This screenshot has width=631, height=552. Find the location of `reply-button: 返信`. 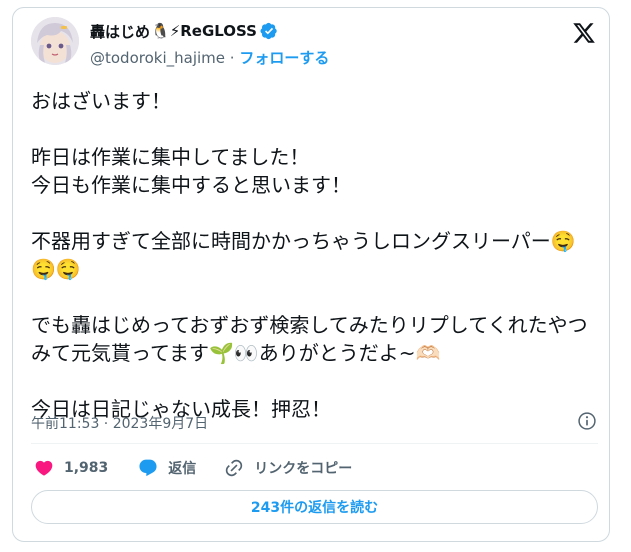

reply-button: 返信 is located at coordinates (167, 468).